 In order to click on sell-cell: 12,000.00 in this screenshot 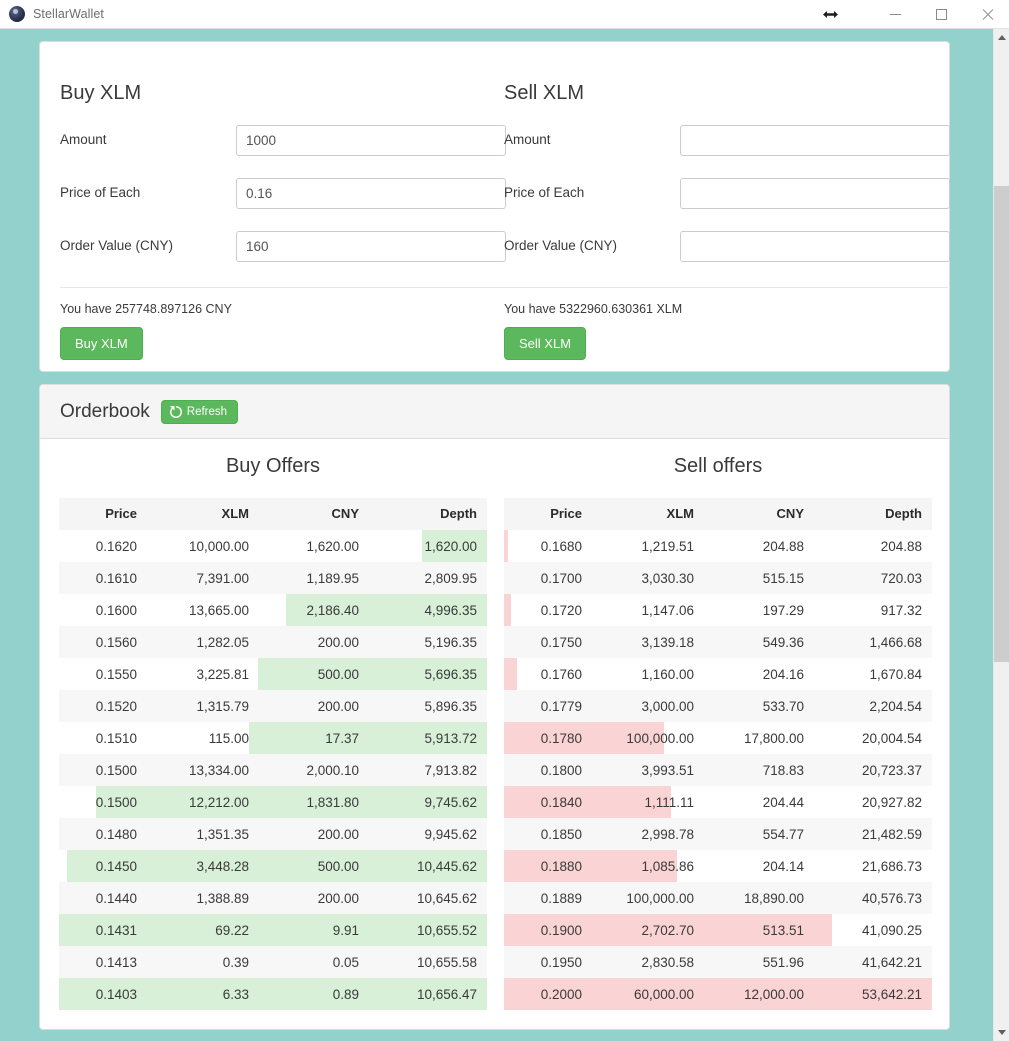, I will do `click(773, 994)`.